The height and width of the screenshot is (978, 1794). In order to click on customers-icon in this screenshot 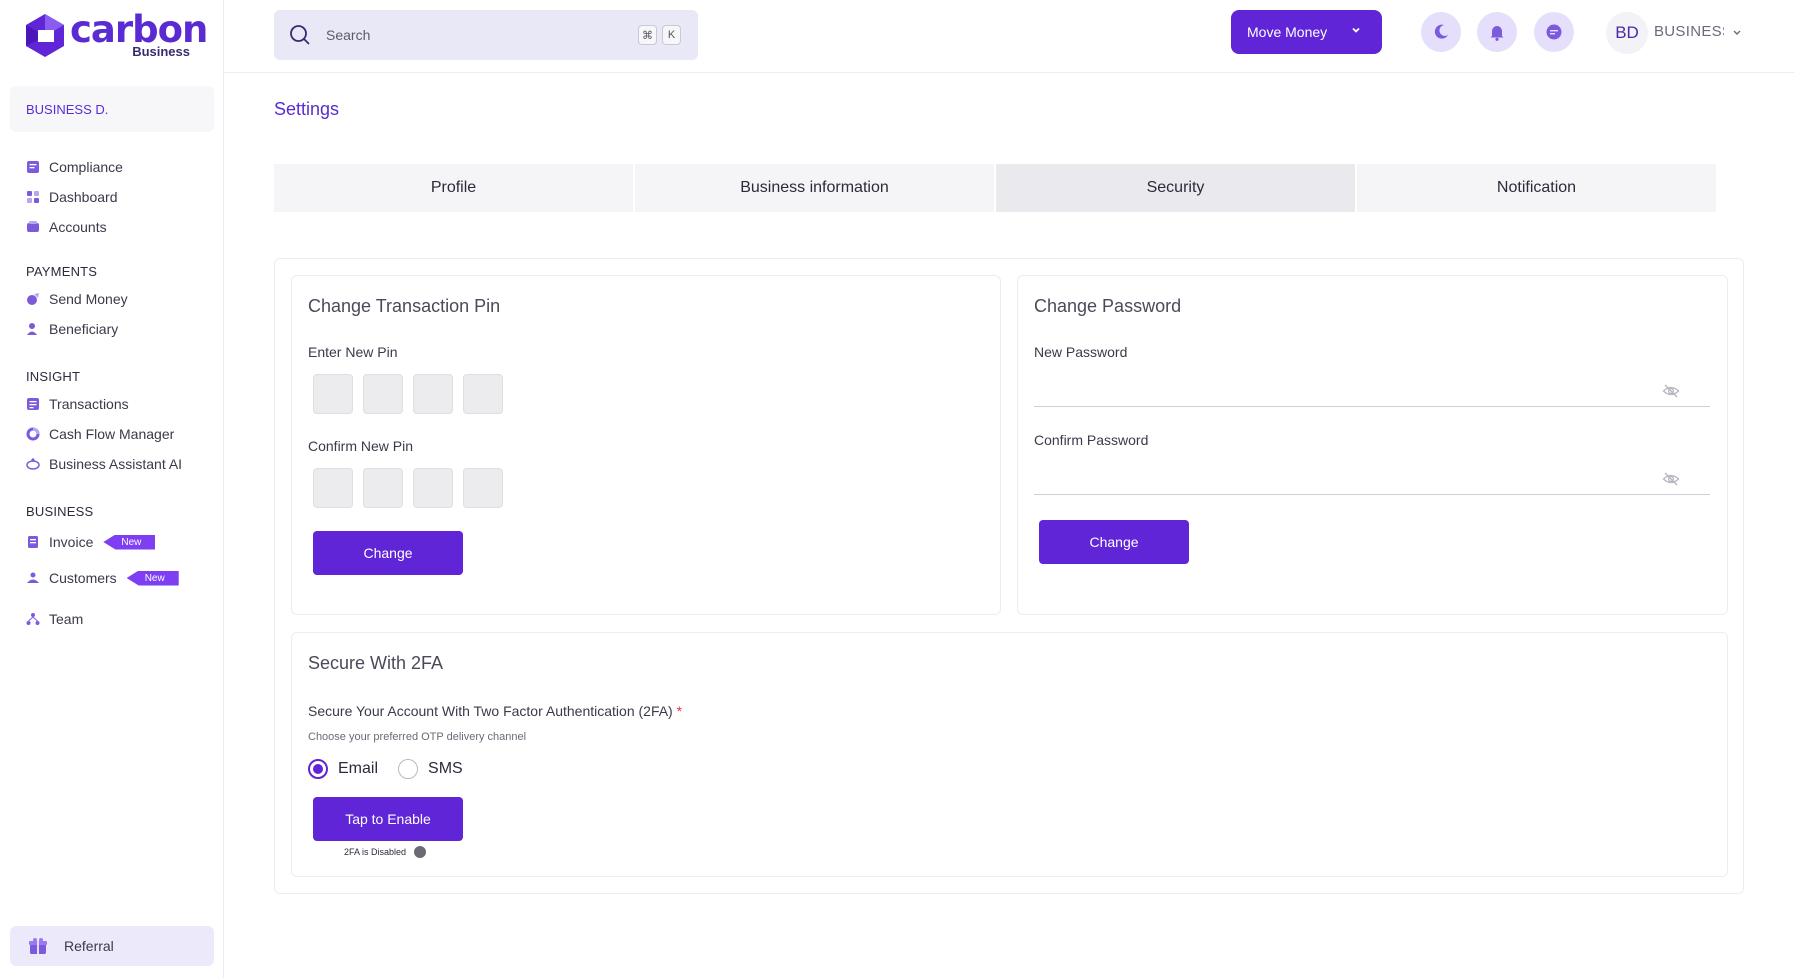, I will do `click(33, 577)`.